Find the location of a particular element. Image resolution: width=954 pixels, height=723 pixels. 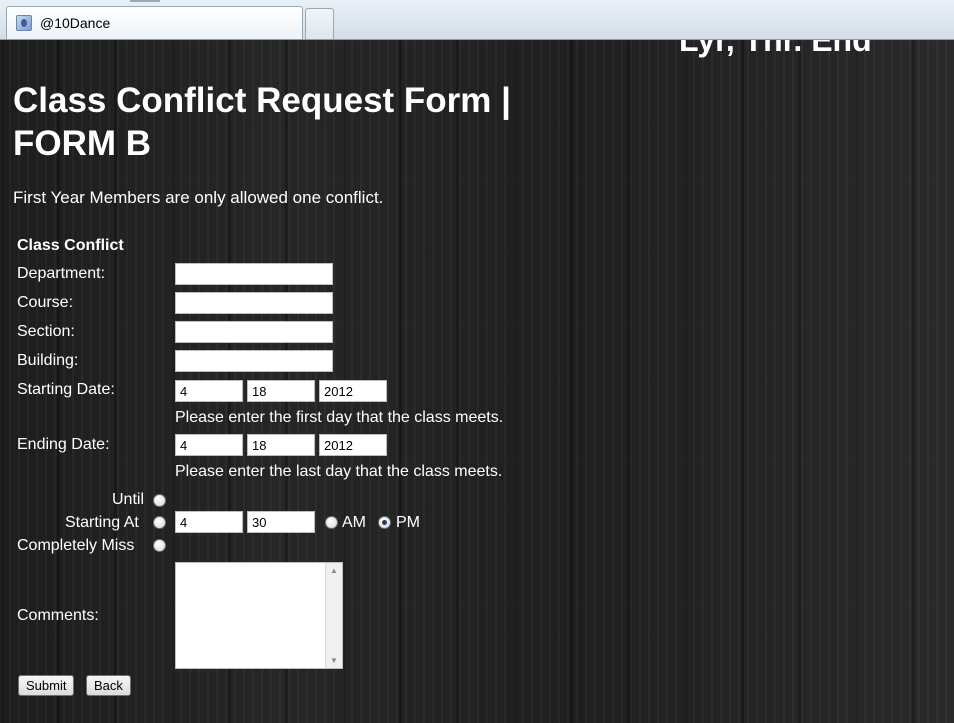

starting-at-radio is located at coordinates (159, 522).